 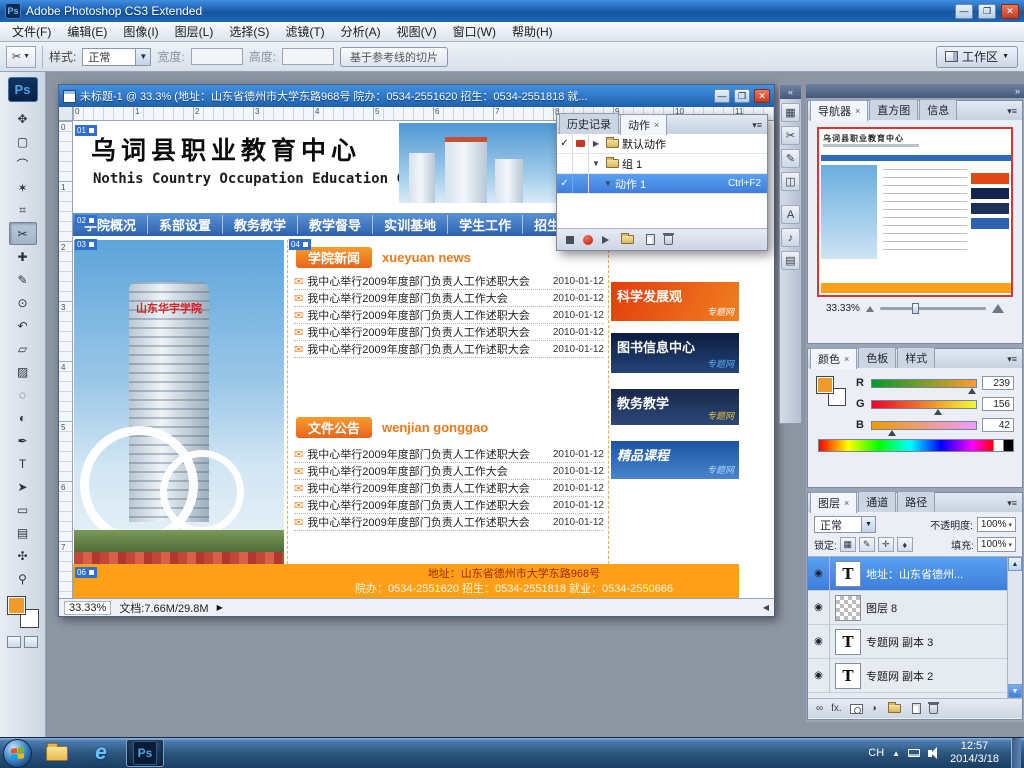 What do you see at coordinates (762, 96) in the screenshot?
I see `doc-close-button: ✕` at bounding box center [762, 96].